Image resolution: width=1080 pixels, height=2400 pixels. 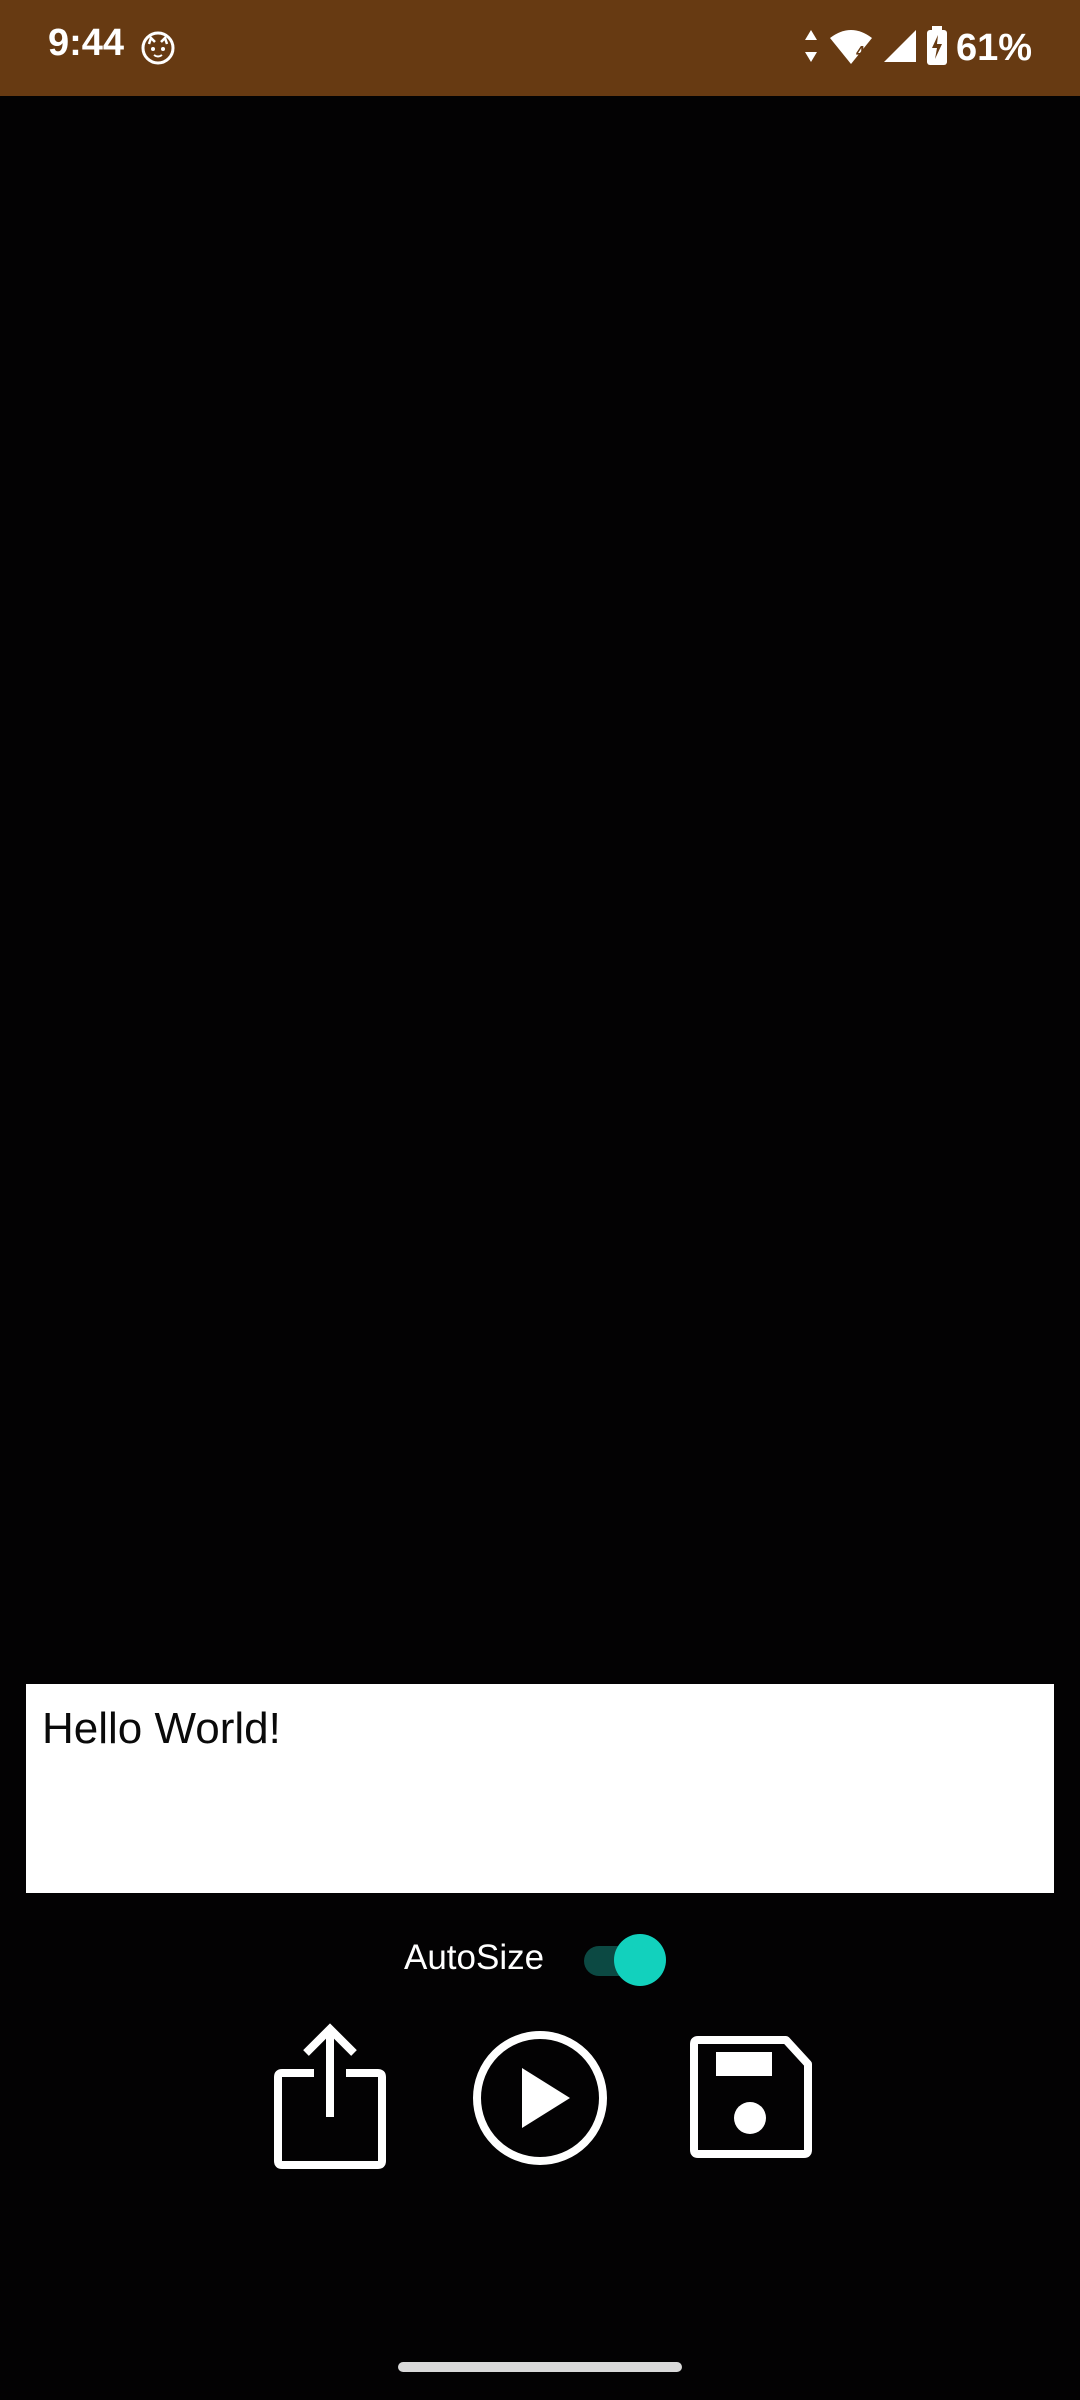 I want to click on share-icon, so click(x=330, y=2100).